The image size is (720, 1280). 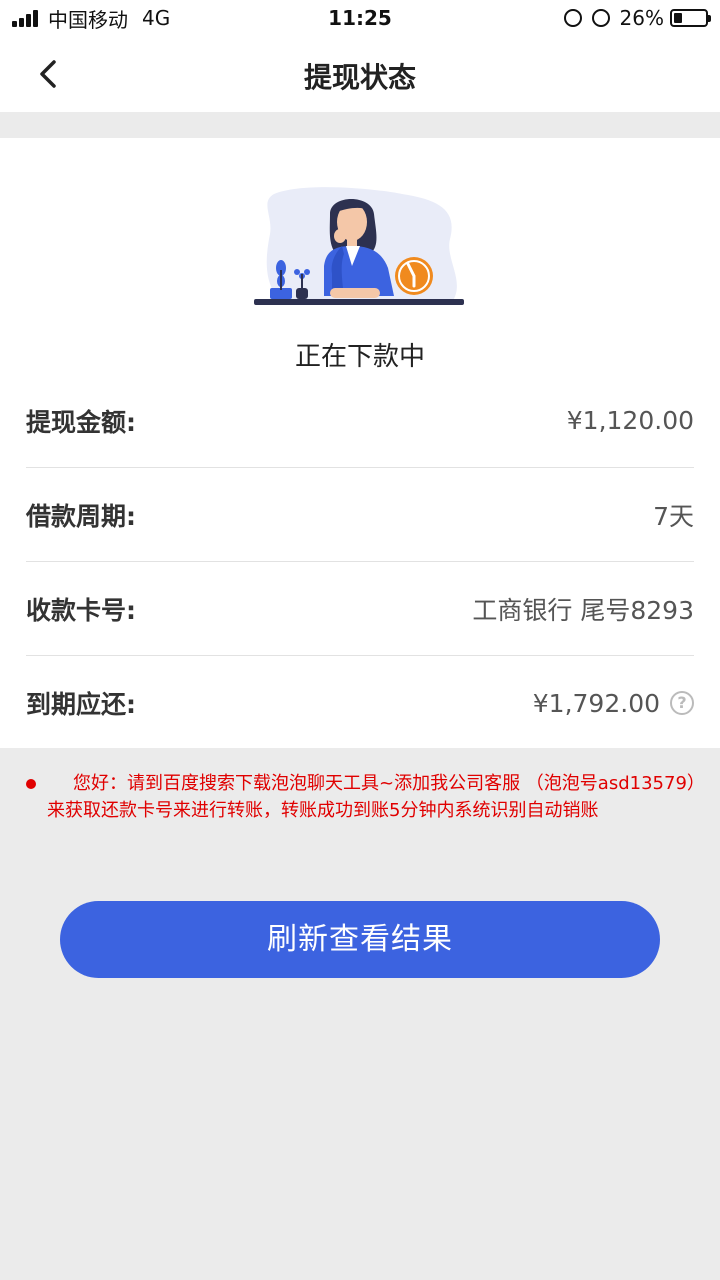 I want to click on nav-bar: 提现状态, so click(x=360, y=74).